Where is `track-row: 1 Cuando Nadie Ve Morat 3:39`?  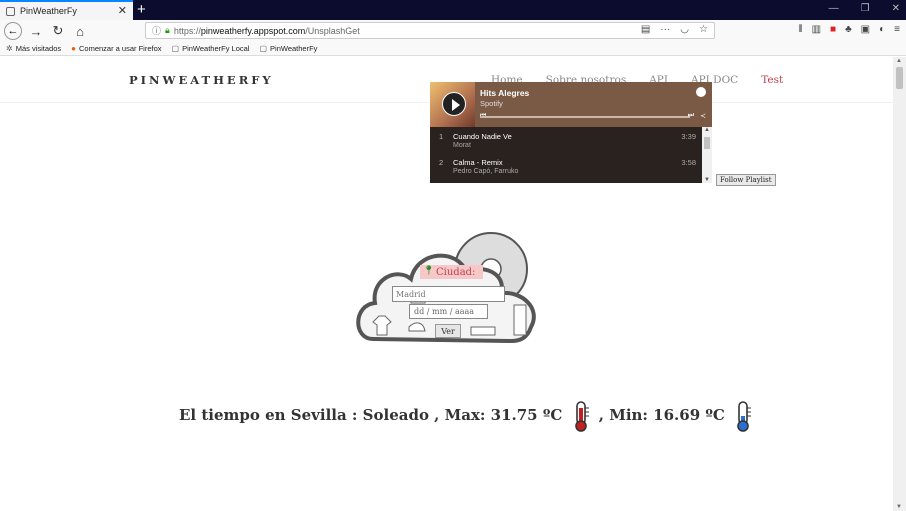 track-row: 1 Cuando Nadie Ve Morat 3:39 is located at coordinates (566, 140).